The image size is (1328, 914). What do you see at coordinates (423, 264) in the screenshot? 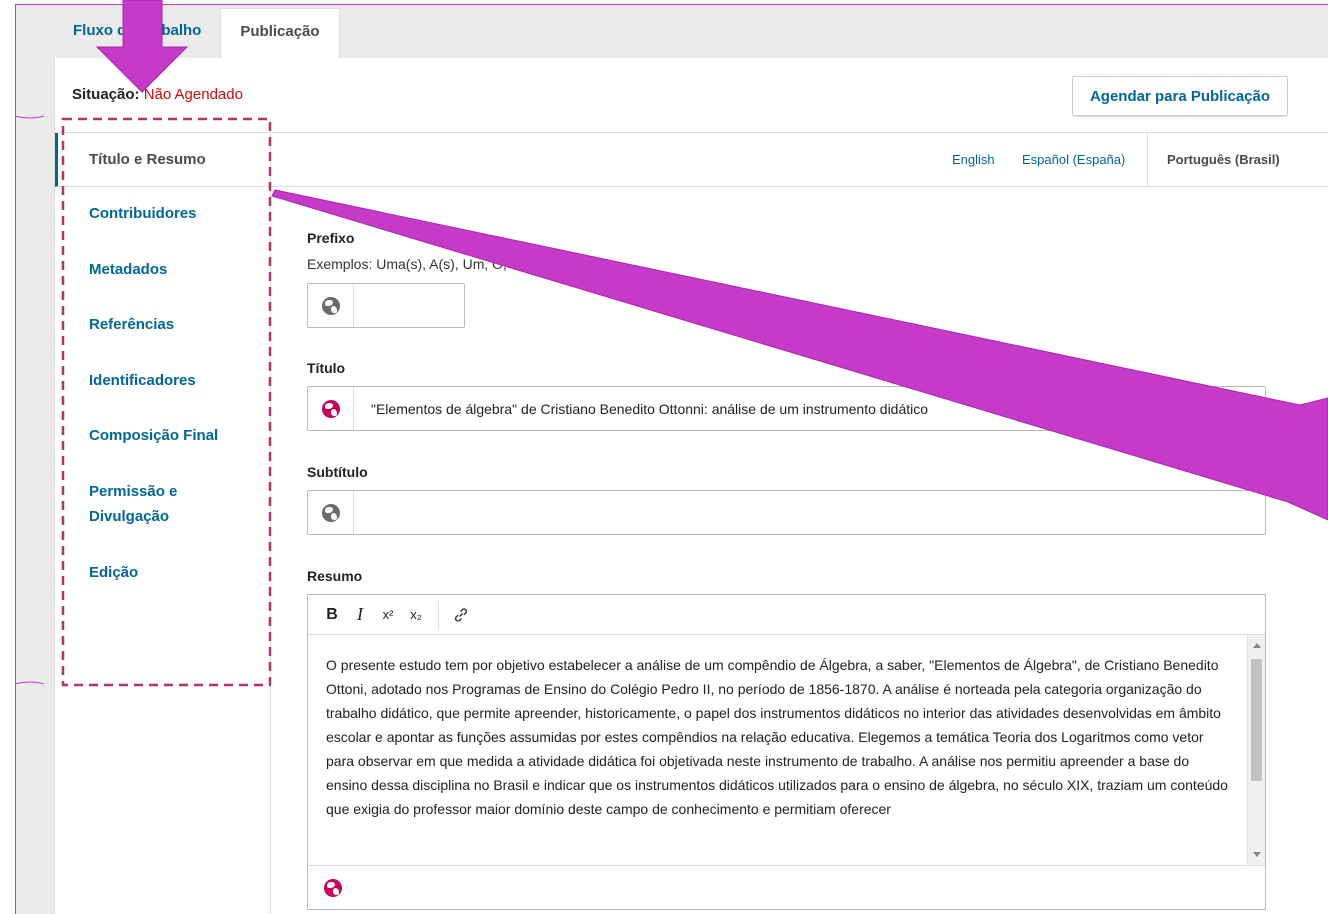
I see `prefix-description: Exemplos: Uma(s), A(s), Um, O, O(s)` at bounding box center [423, 264].